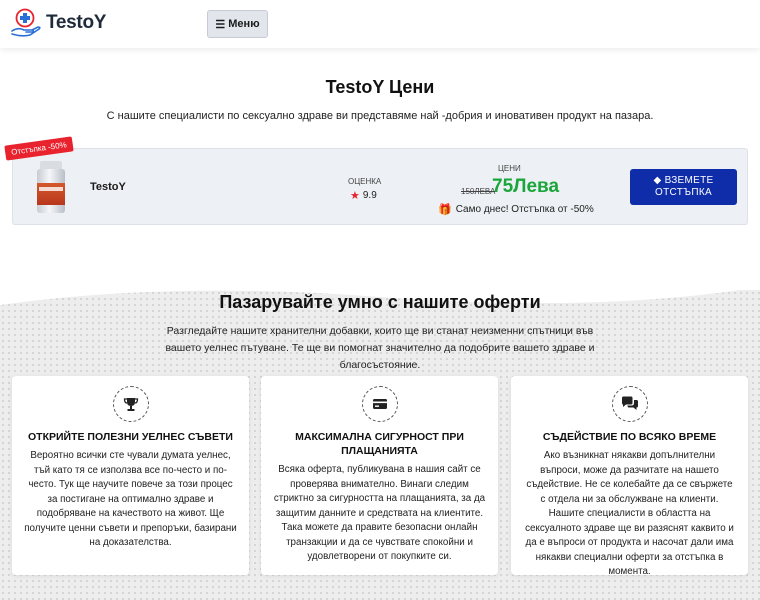 This screenshot has width=760, height=600. Describe the element at coordinates (369, 195) in the screenshot. I see `rating-value: 9.9` at that location.